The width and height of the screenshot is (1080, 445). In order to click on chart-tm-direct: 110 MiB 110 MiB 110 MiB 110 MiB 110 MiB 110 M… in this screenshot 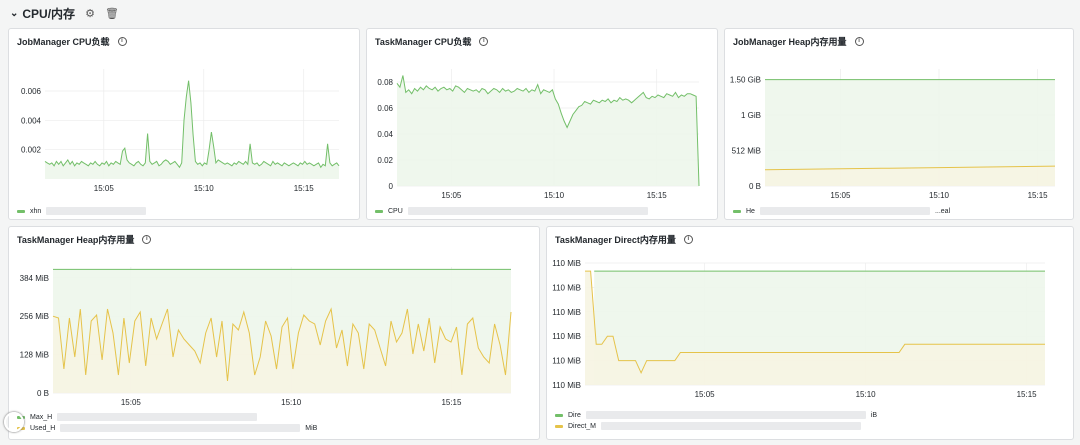, I will do `click(798, 329)`.